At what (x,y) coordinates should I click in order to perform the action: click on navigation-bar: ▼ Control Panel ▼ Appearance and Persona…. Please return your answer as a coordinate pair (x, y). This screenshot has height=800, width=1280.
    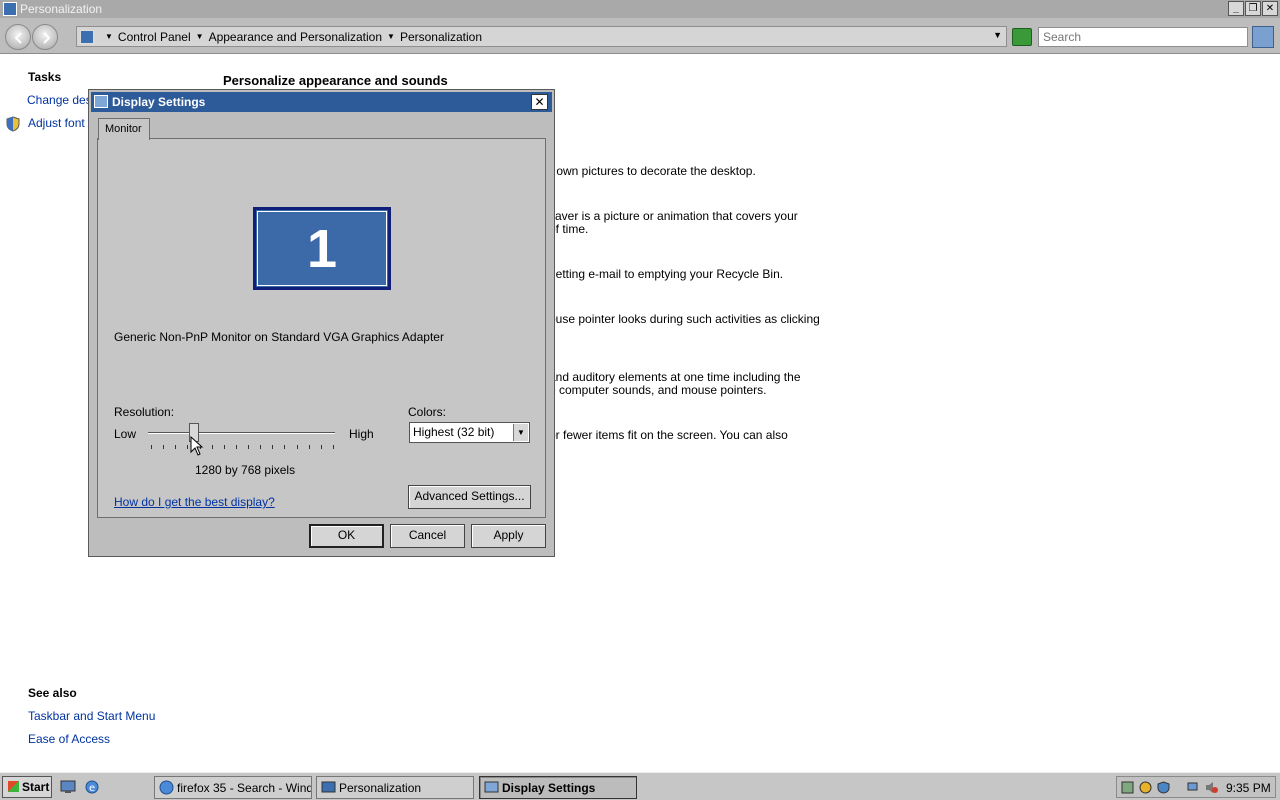
    Looking at the image, I should click on (640, 36).